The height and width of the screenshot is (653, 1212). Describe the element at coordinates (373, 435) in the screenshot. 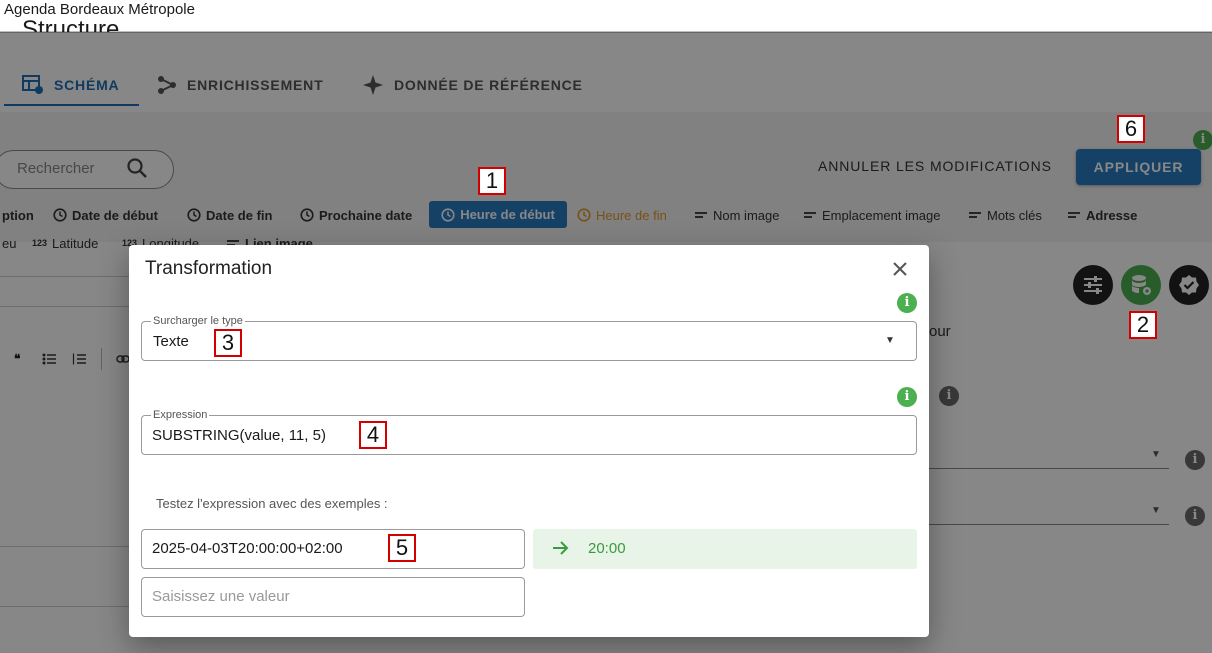

I see `annotation-marker: 4` at that location.